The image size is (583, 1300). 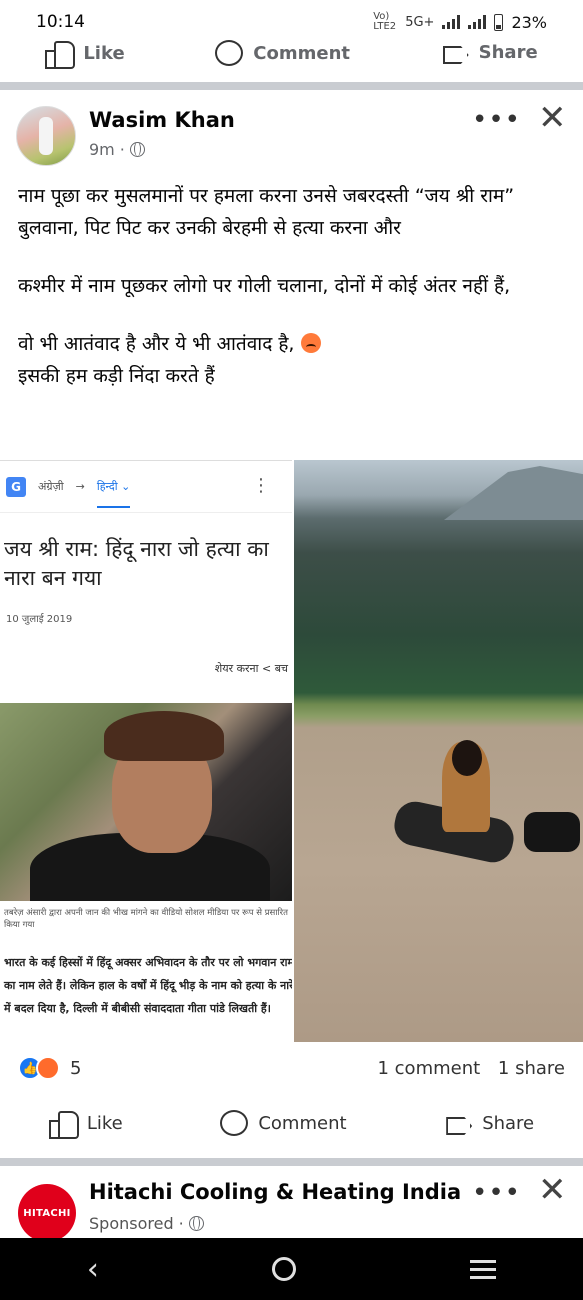 What do you see at coordinates (385, 21) in the screenshot?
I see `volte-indicator: Vo) LTE2` at bounding box center [385, 21].